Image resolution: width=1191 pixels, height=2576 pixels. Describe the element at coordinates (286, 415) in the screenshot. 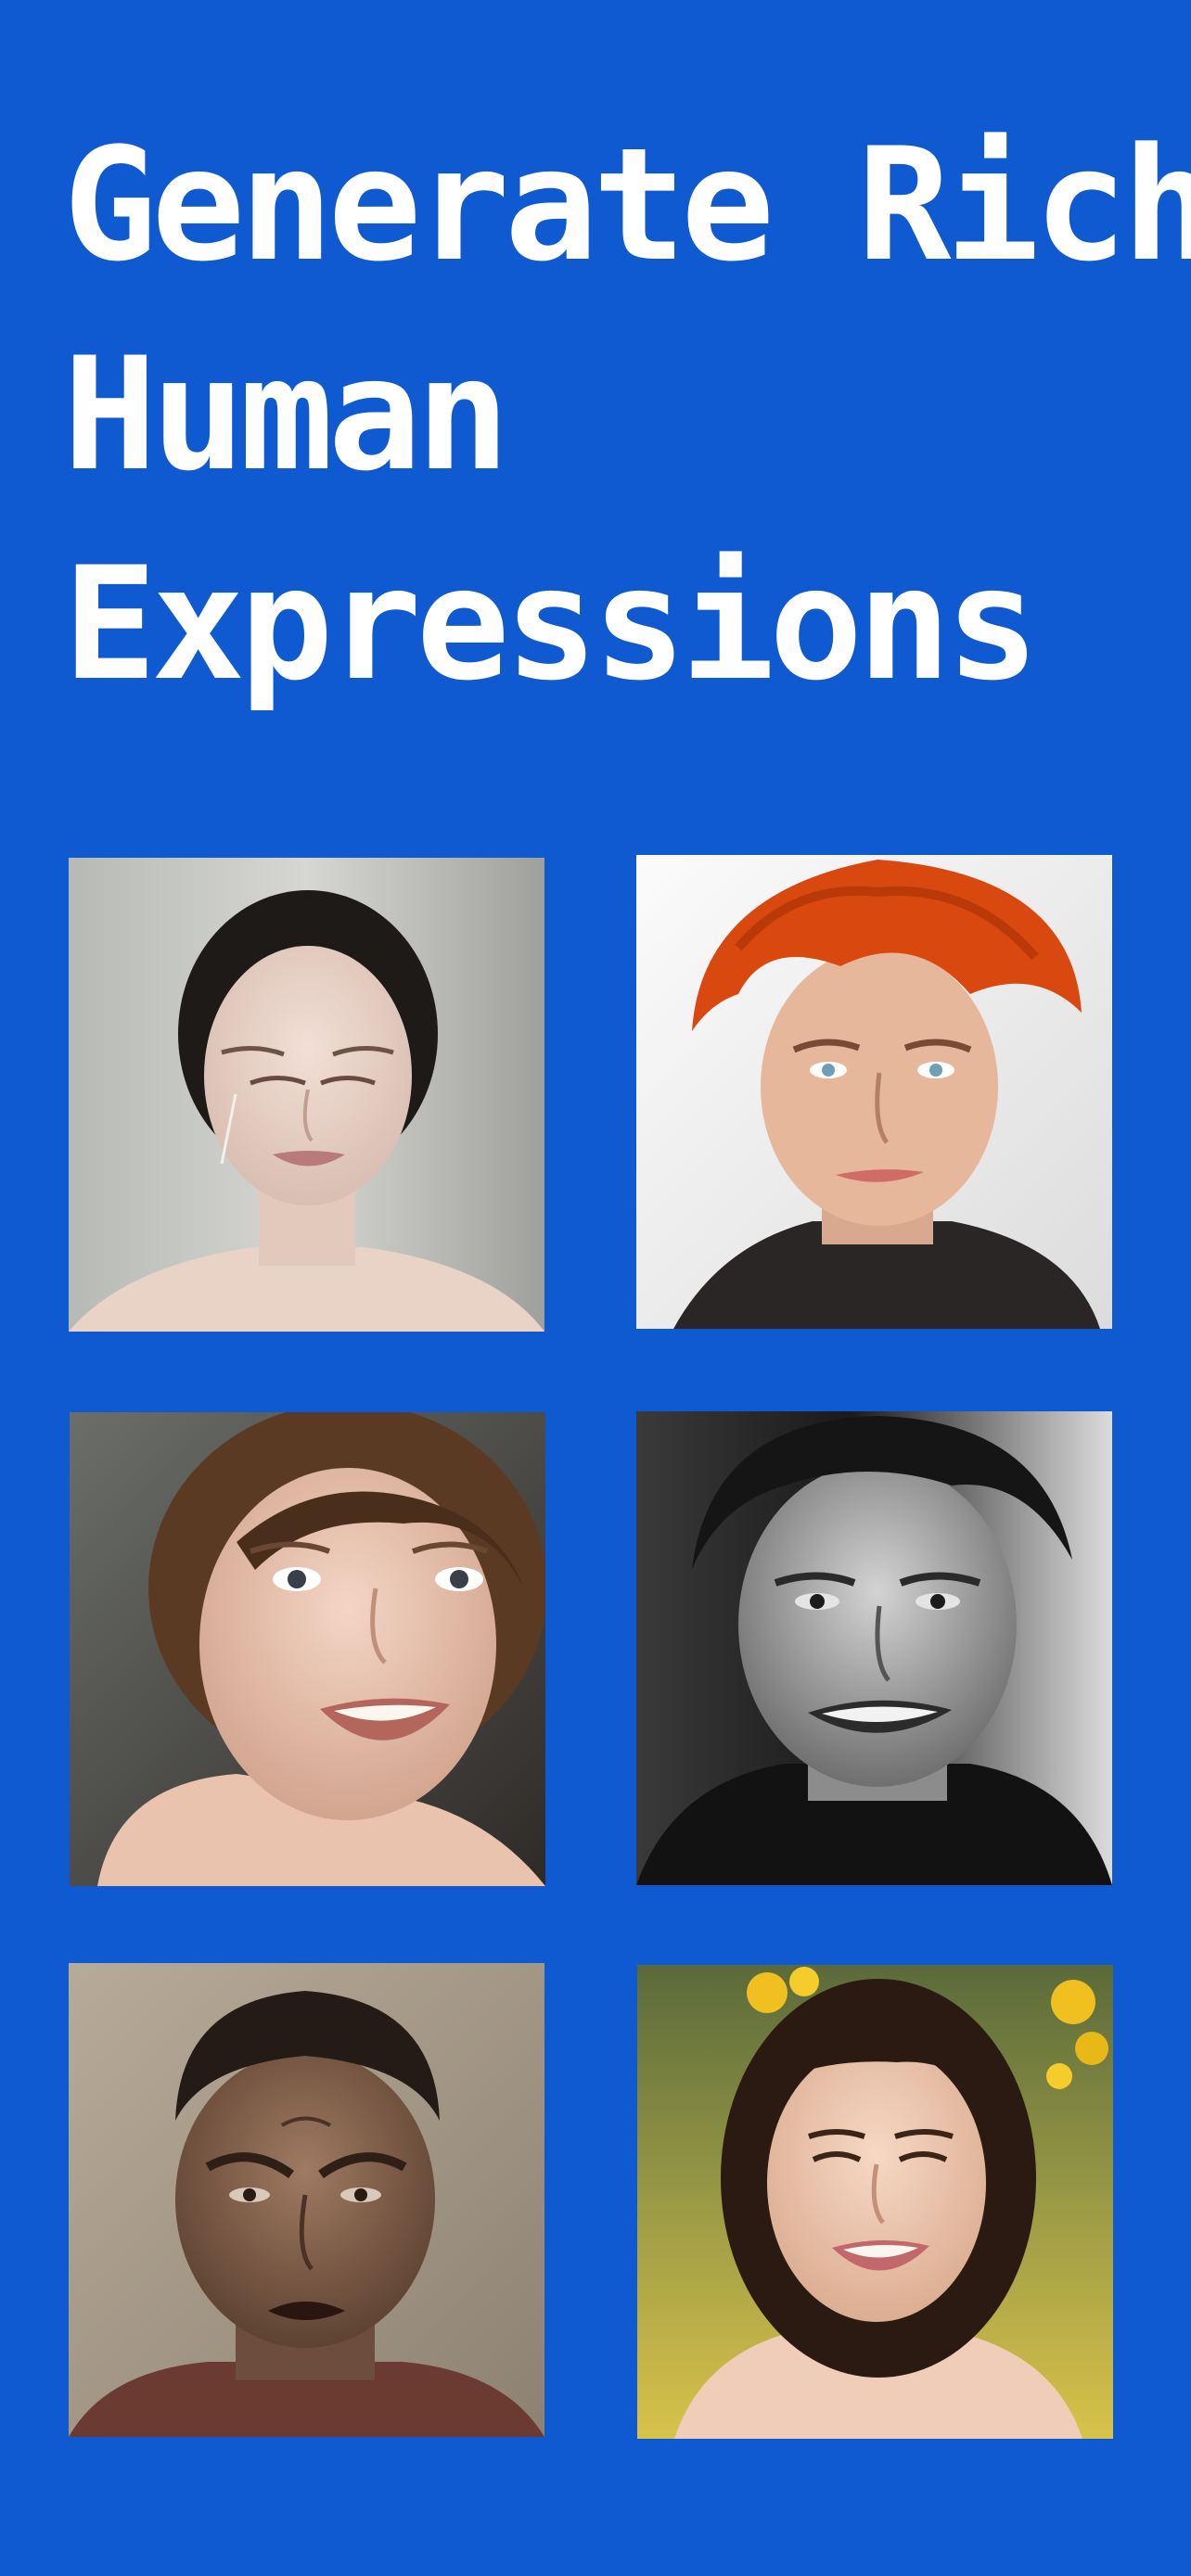

I see `title-line-2: Human` at that location.